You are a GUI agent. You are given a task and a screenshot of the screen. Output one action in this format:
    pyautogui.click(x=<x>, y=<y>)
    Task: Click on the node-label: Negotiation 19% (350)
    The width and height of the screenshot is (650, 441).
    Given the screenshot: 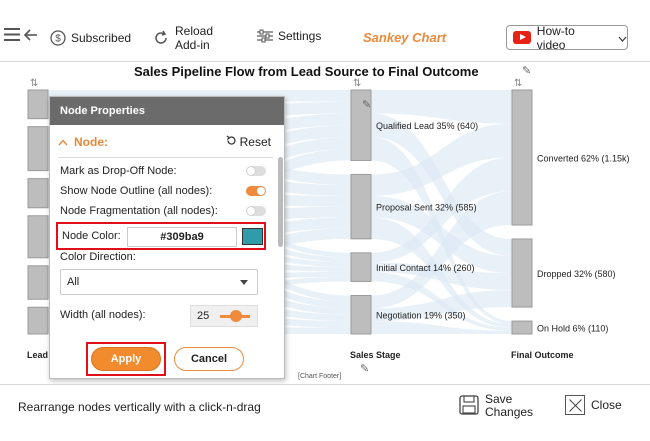 What is the action you would take?
    pyautogui.click(x=421, y=316)
    